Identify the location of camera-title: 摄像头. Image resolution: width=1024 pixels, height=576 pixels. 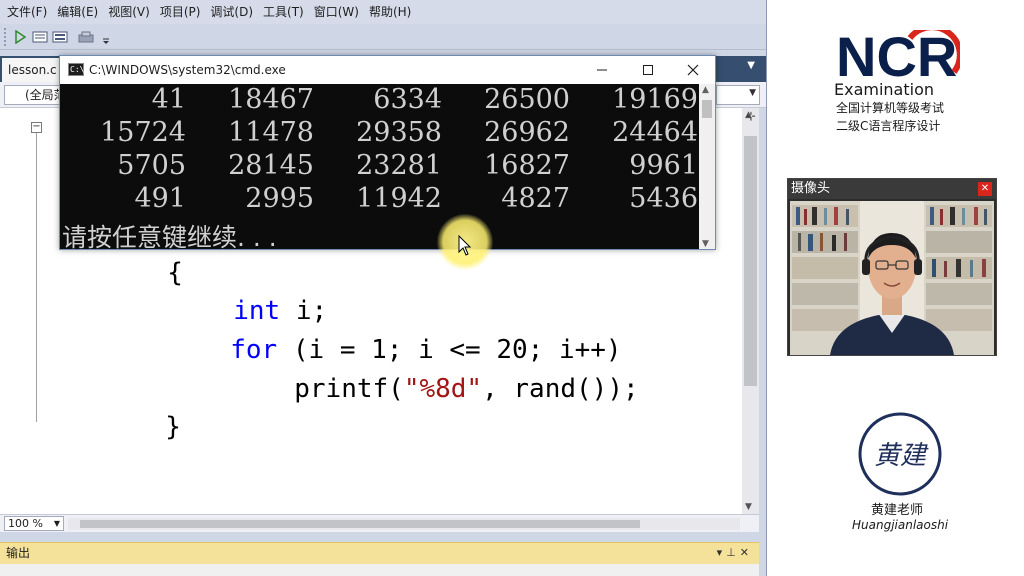
(811, 188).